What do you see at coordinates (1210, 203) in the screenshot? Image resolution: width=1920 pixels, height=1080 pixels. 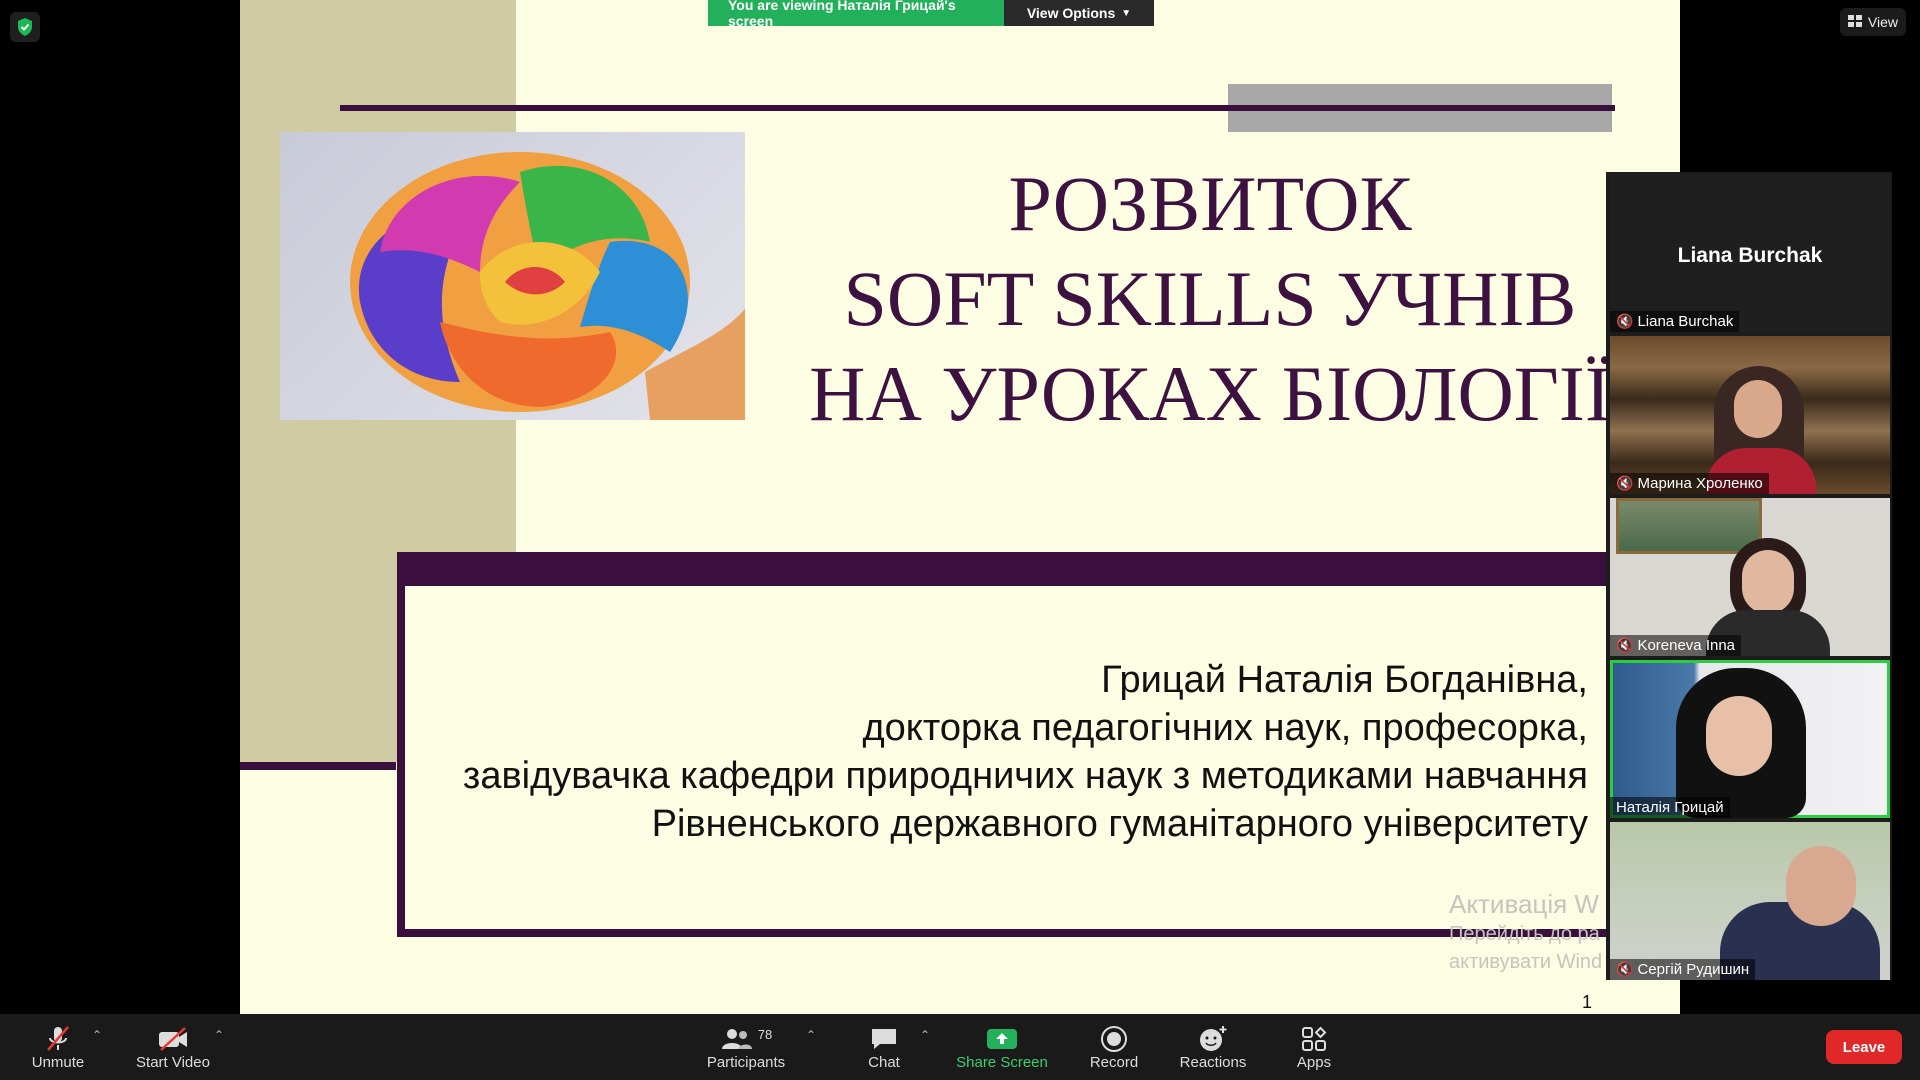 I see `title-line-1: РОЗВИТОК` at bounding box center [1210, 203].